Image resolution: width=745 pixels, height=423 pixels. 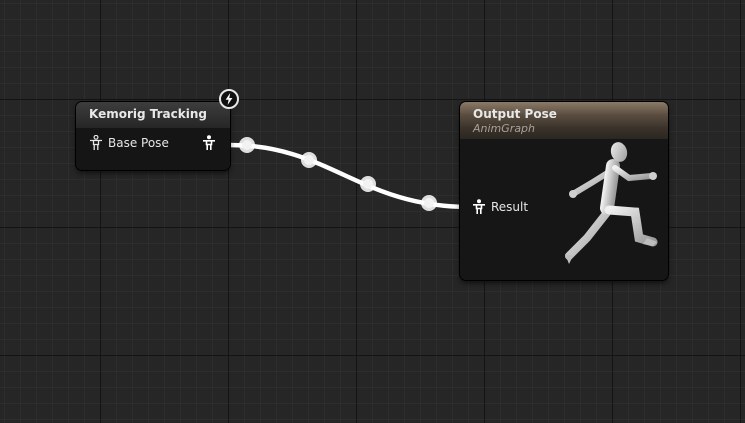 What do you see at coordinates (153, 115) in the screenshot?
I see `node-title: Kemorig Tracking` at bounding box center [153, 115].